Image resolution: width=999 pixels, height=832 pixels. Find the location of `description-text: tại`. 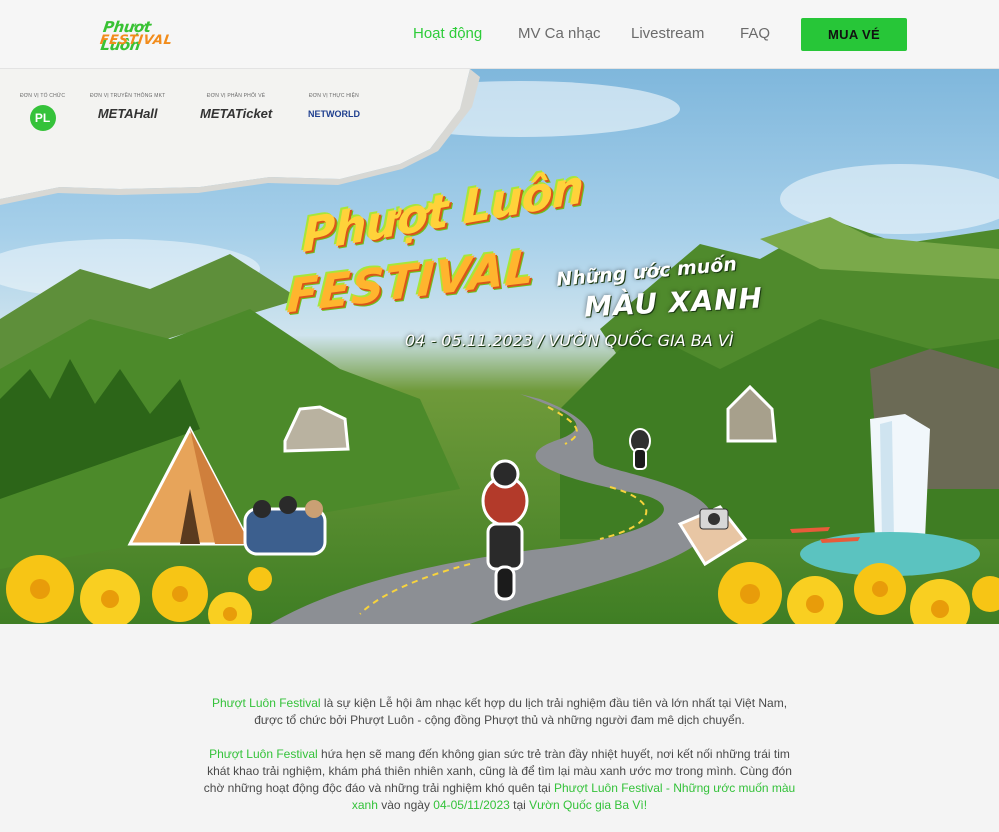

description-text: tại is located at coordinates (519, 805).